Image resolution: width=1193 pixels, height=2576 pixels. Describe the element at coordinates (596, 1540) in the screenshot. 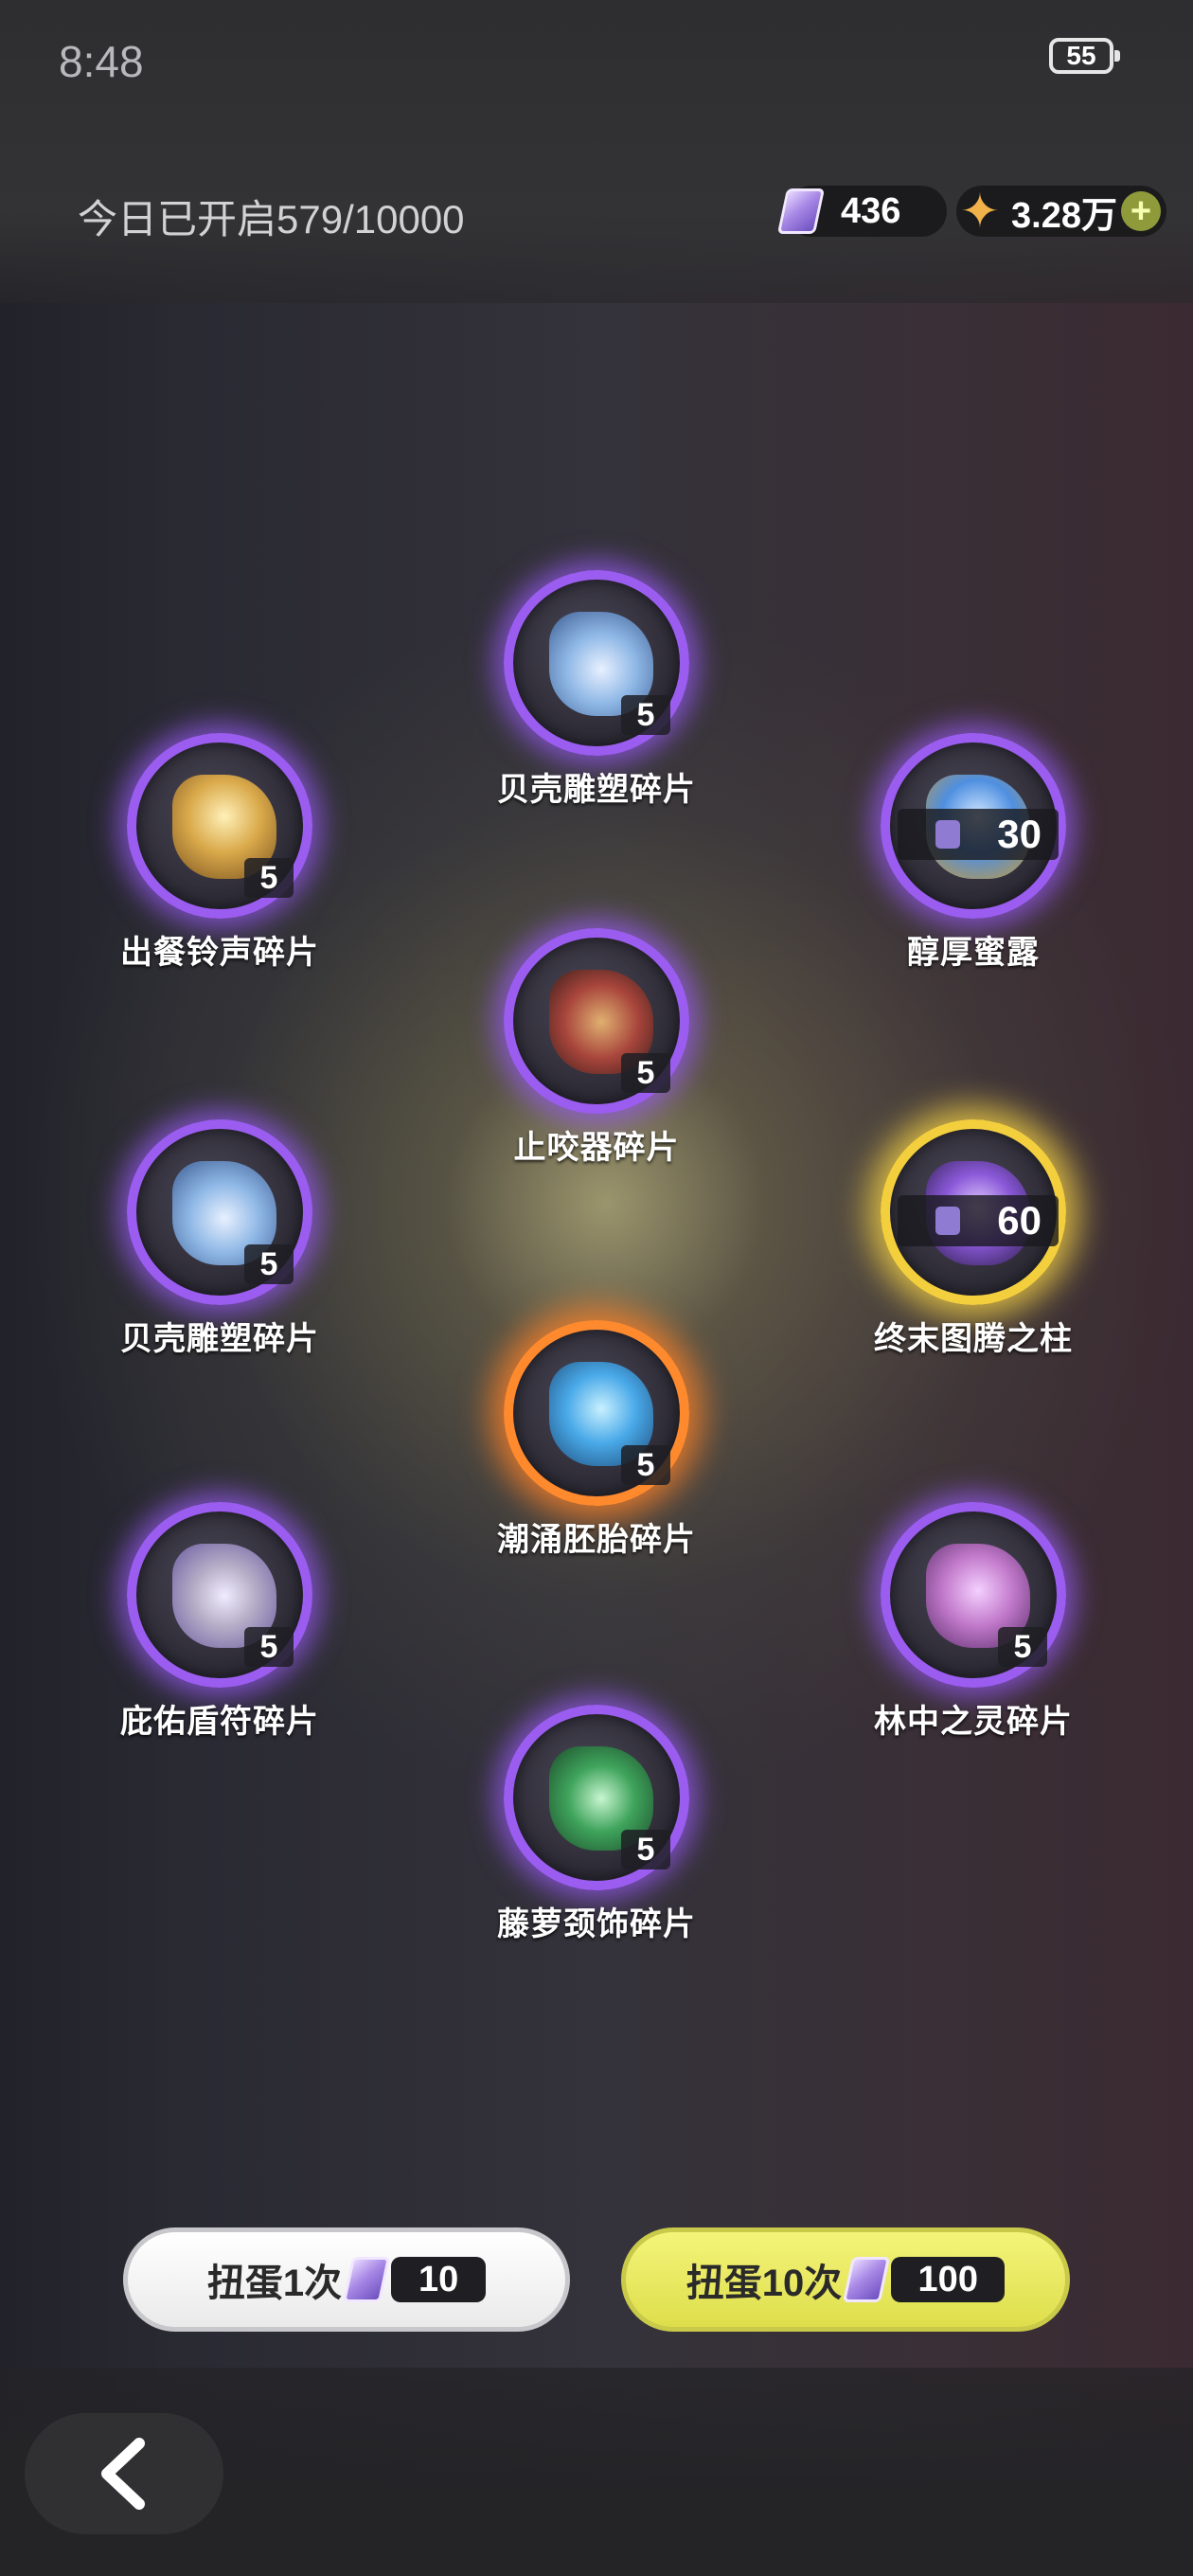

I see `prize-name: 潮涌胚胎碎片` at that location.